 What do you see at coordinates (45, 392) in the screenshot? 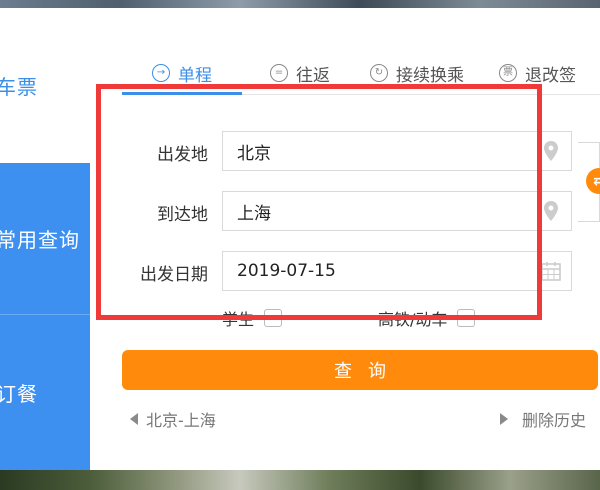
I see `nav-item-meal: 订餐` at bounding box center [45, 392].